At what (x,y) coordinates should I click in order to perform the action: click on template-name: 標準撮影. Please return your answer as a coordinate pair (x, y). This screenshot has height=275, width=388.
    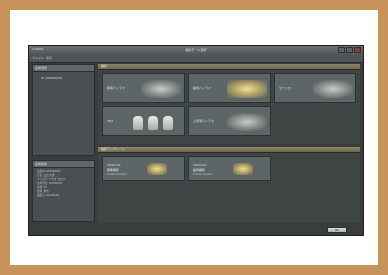
    Looking at the image, I should click on (113, 170).